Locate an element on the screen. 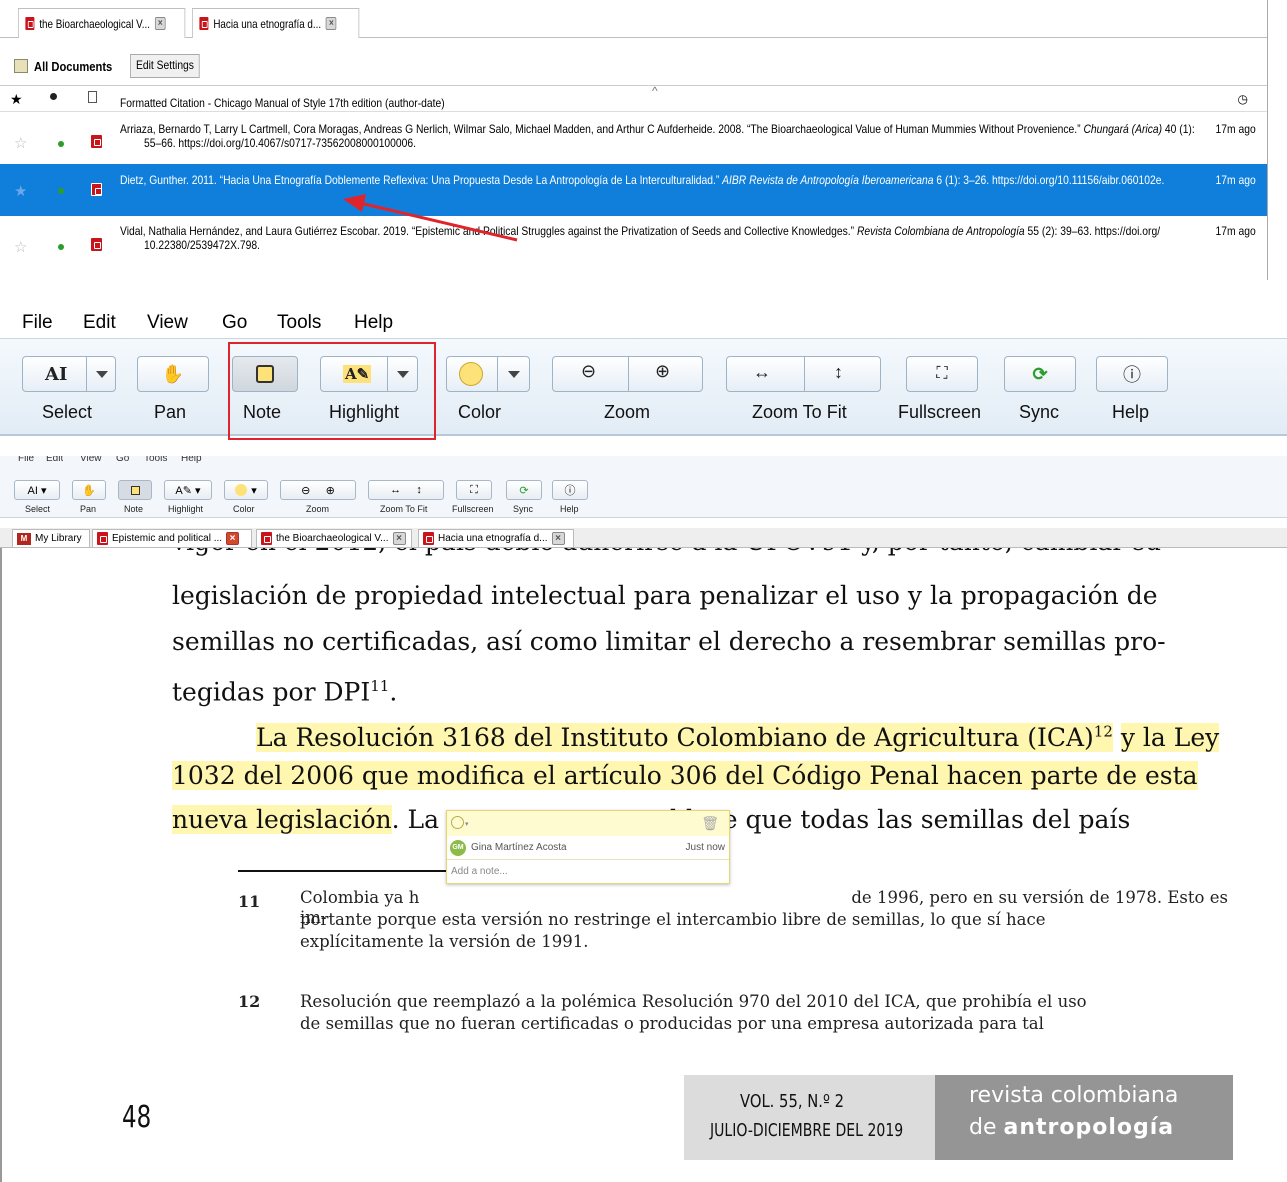 The image size is (1287, 1182). tab-my-library: M My Library is located at coordinates (51, 538).